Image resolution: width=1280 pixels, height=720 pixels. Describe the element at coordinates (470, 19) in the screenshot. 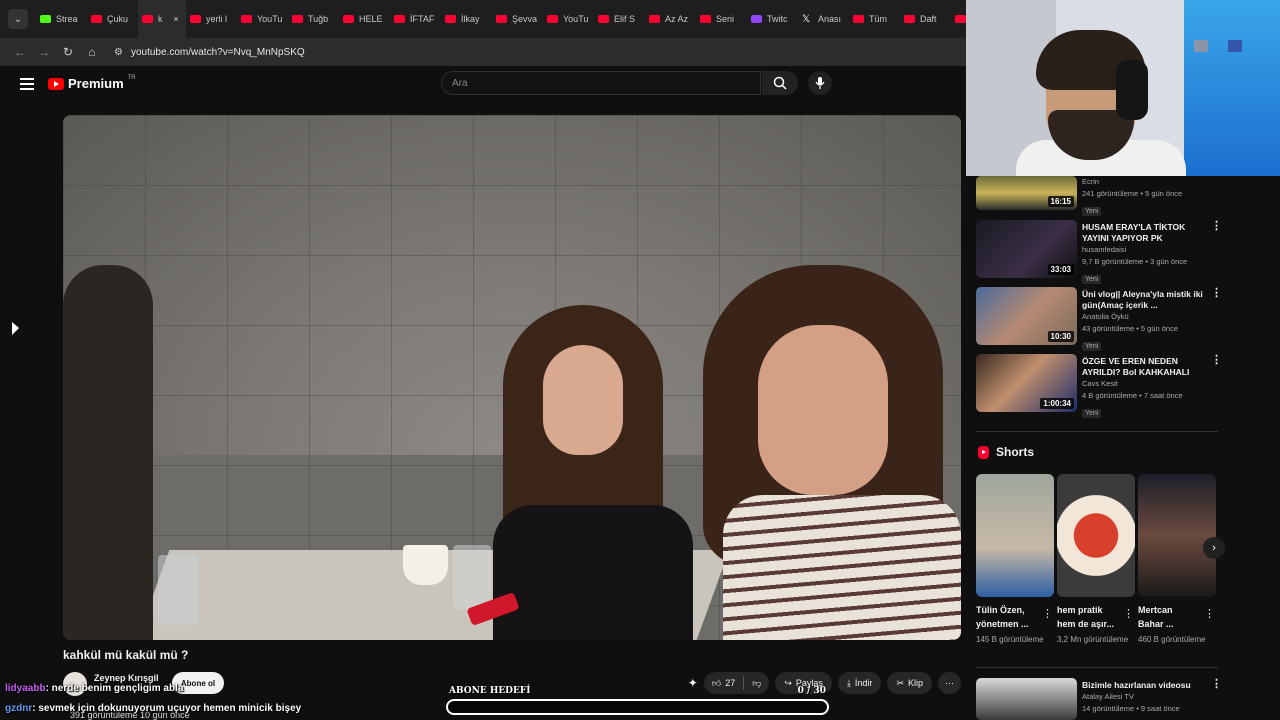

I see `tab-label: İlkay` at that location.